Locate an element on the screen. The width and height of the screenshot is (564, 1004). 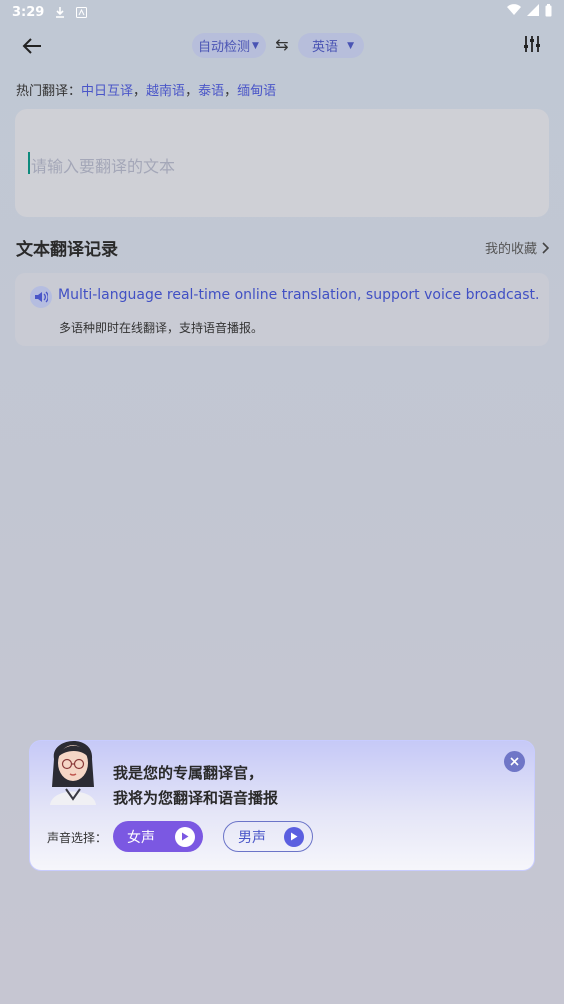
favorites-label: 我的收藏 is located at coordinates (511, 249).